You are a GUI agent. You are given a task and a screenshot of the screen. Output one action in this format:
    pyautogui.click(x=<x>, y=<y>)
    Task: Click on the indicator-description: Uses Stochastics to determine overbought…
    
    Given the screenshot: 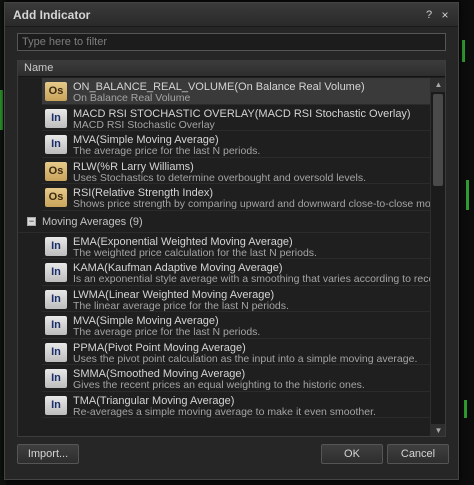 What is the action you would take?
    pyautogui.click(x=219, y=177)
    